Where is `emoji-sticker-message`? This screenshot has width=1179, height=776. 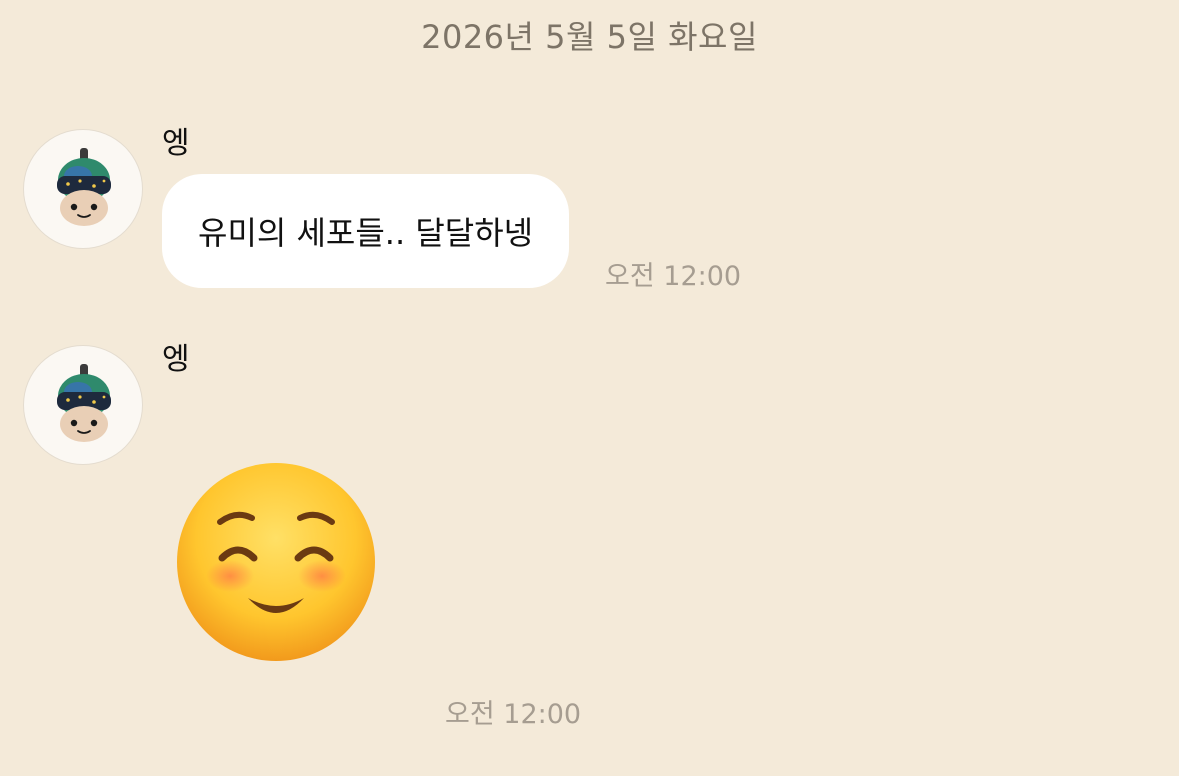 emoji-sticker-message is located at coordinates (276, 562).